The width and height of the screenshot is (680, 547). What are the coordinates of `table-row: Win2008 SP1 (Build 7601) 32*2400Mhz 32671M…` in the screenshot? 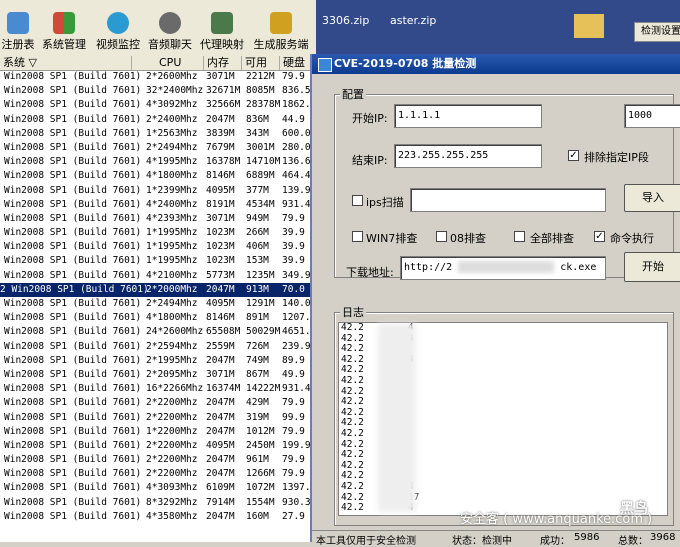 It's located at (158, 91).